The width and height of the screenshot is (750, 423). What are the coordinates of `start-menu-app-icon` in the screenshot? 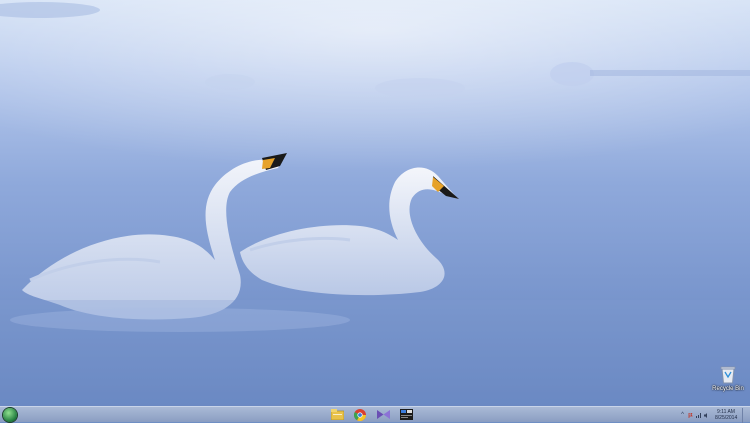 It's located at (406, 414).